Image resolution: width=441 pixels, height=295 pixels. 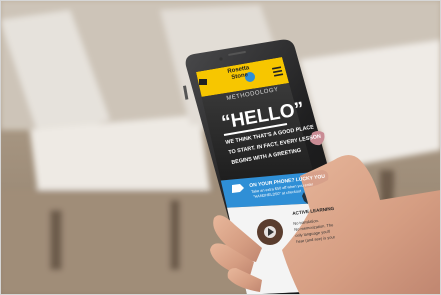 I want to click on menu-icon, so click(x=277, y=71).